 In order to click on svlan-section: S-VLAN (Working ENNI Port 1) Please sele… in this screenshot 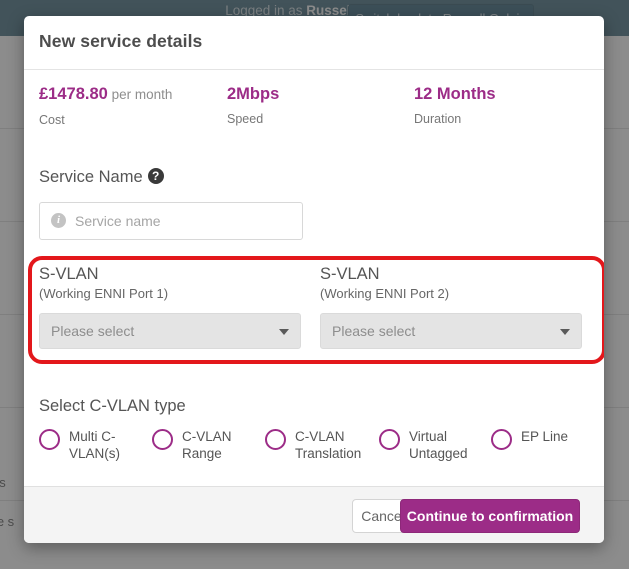, I will do `click(314, 310)`.